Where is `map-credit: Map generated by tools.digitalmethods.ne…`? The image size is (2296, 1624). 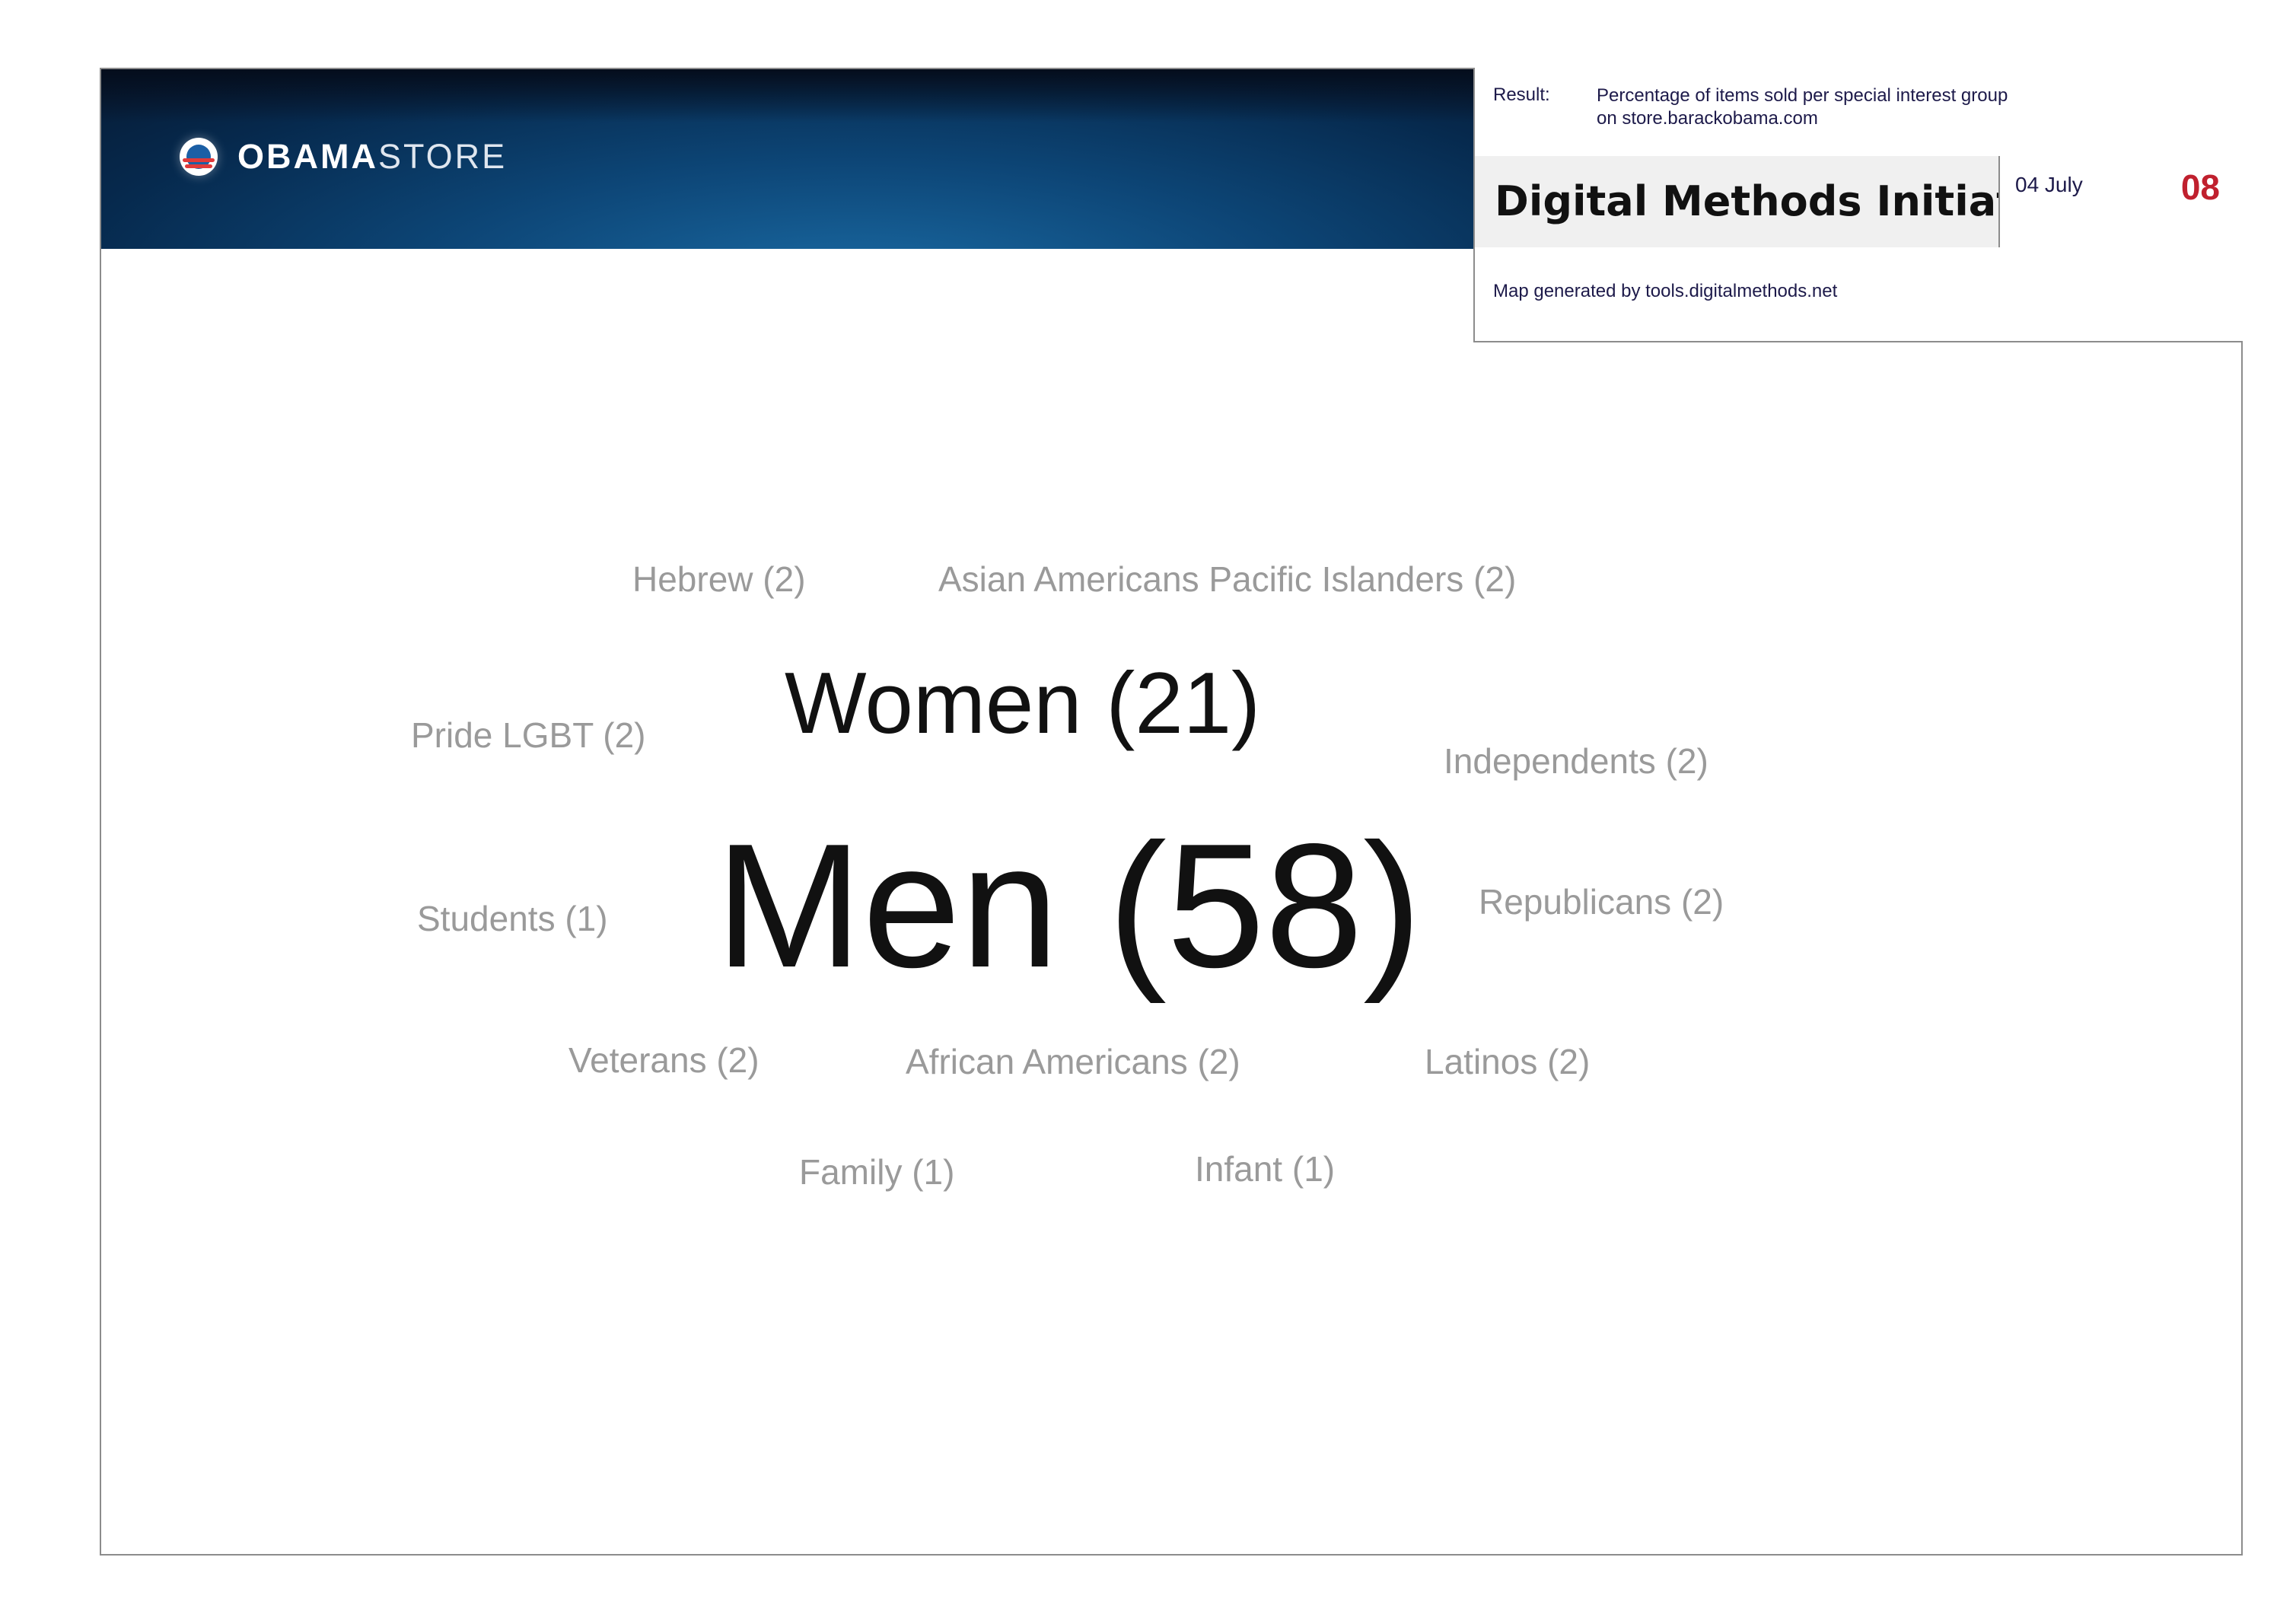 map-credit: Map generated by tools.digitalmethods.ne… is located at coordinates (1665, 291).